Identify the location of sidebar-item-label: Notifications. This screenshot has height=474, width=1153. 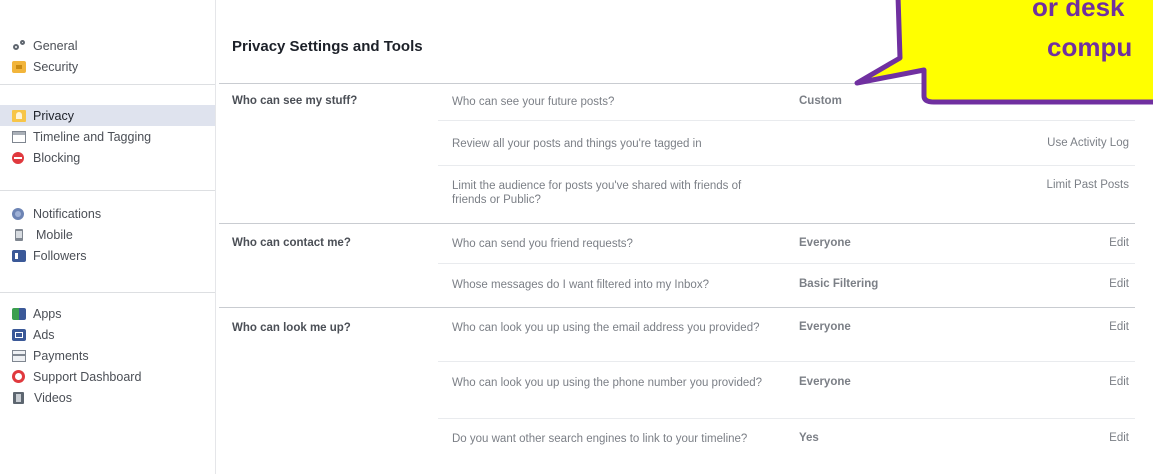
(67, 213).